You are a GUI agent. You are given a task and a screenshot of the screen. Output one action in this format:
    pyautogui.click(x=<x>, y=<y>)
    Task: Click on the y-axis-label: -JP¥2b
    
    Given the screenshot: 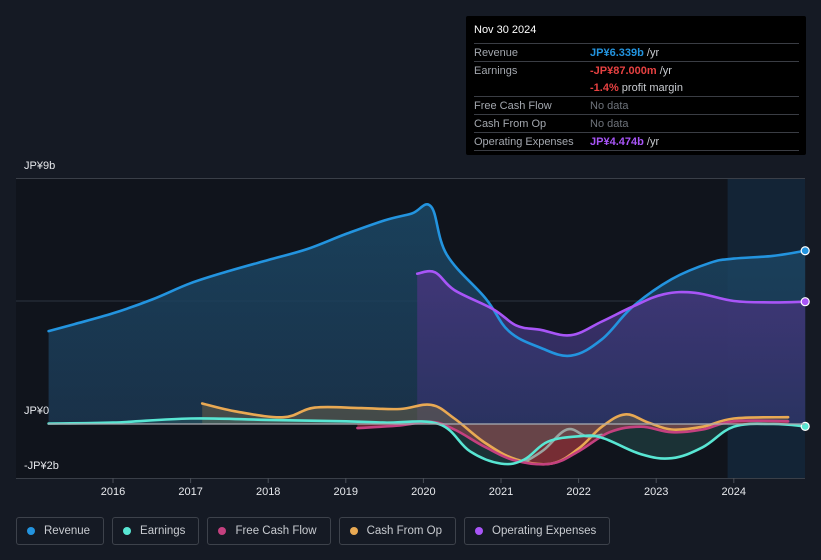 What is the action you would take?
    pyautogui.click(x=41, y=466)
    